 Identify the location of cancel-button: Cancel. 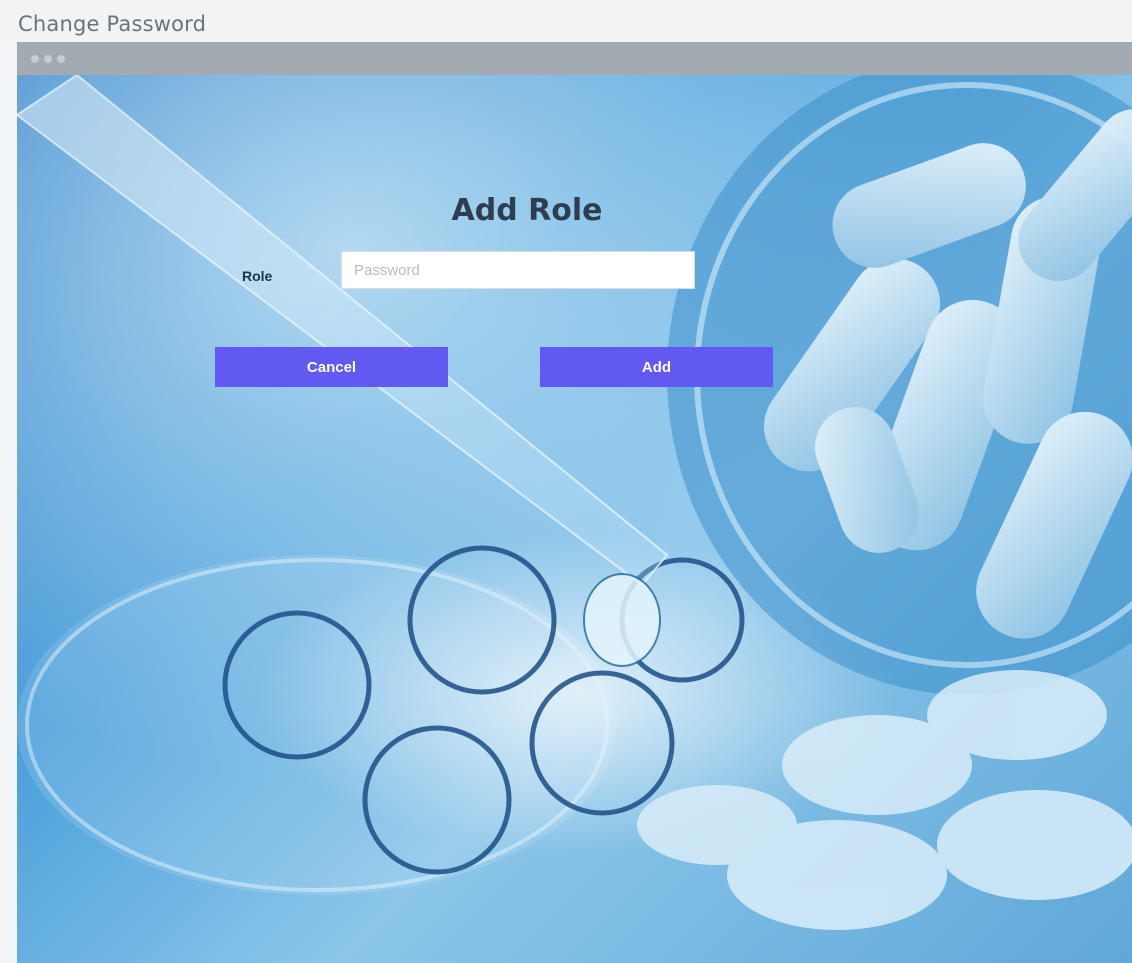
(331, 367).